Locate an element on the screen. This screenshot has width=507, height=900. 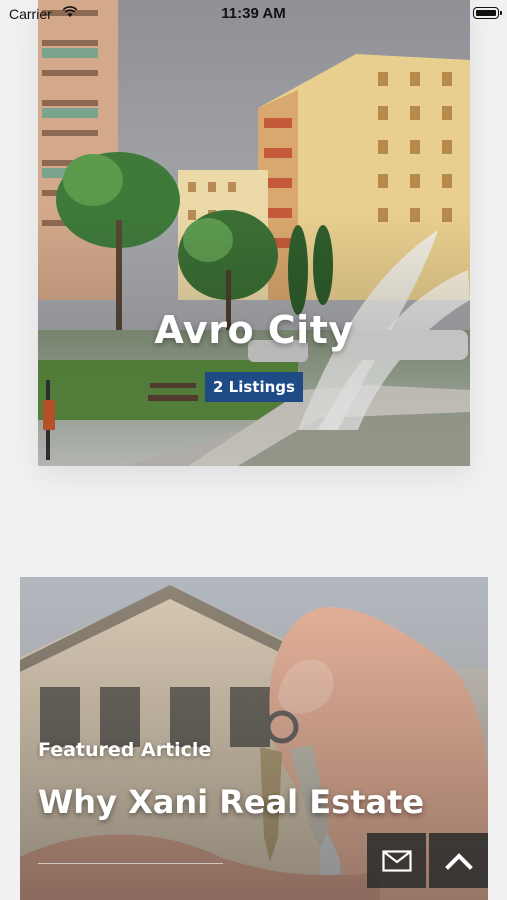
divider is located at coordinates (130, 863).